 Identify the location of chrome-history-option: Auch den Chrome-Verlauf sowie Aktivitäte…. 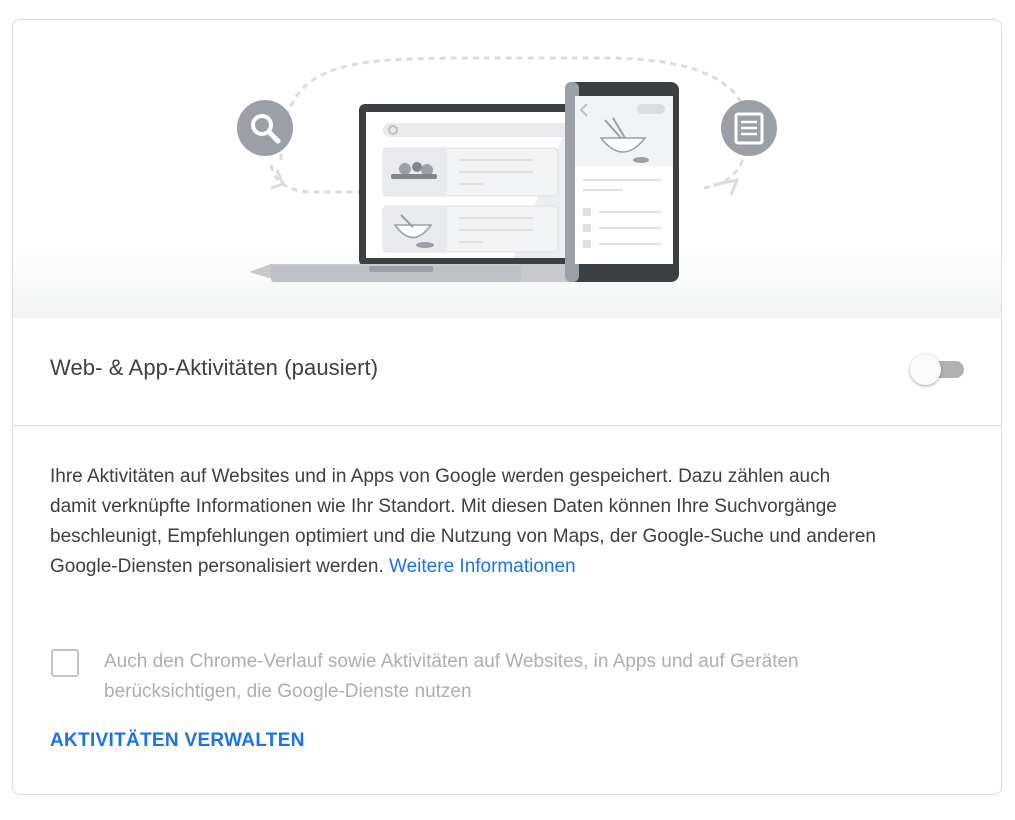
(500, 680).